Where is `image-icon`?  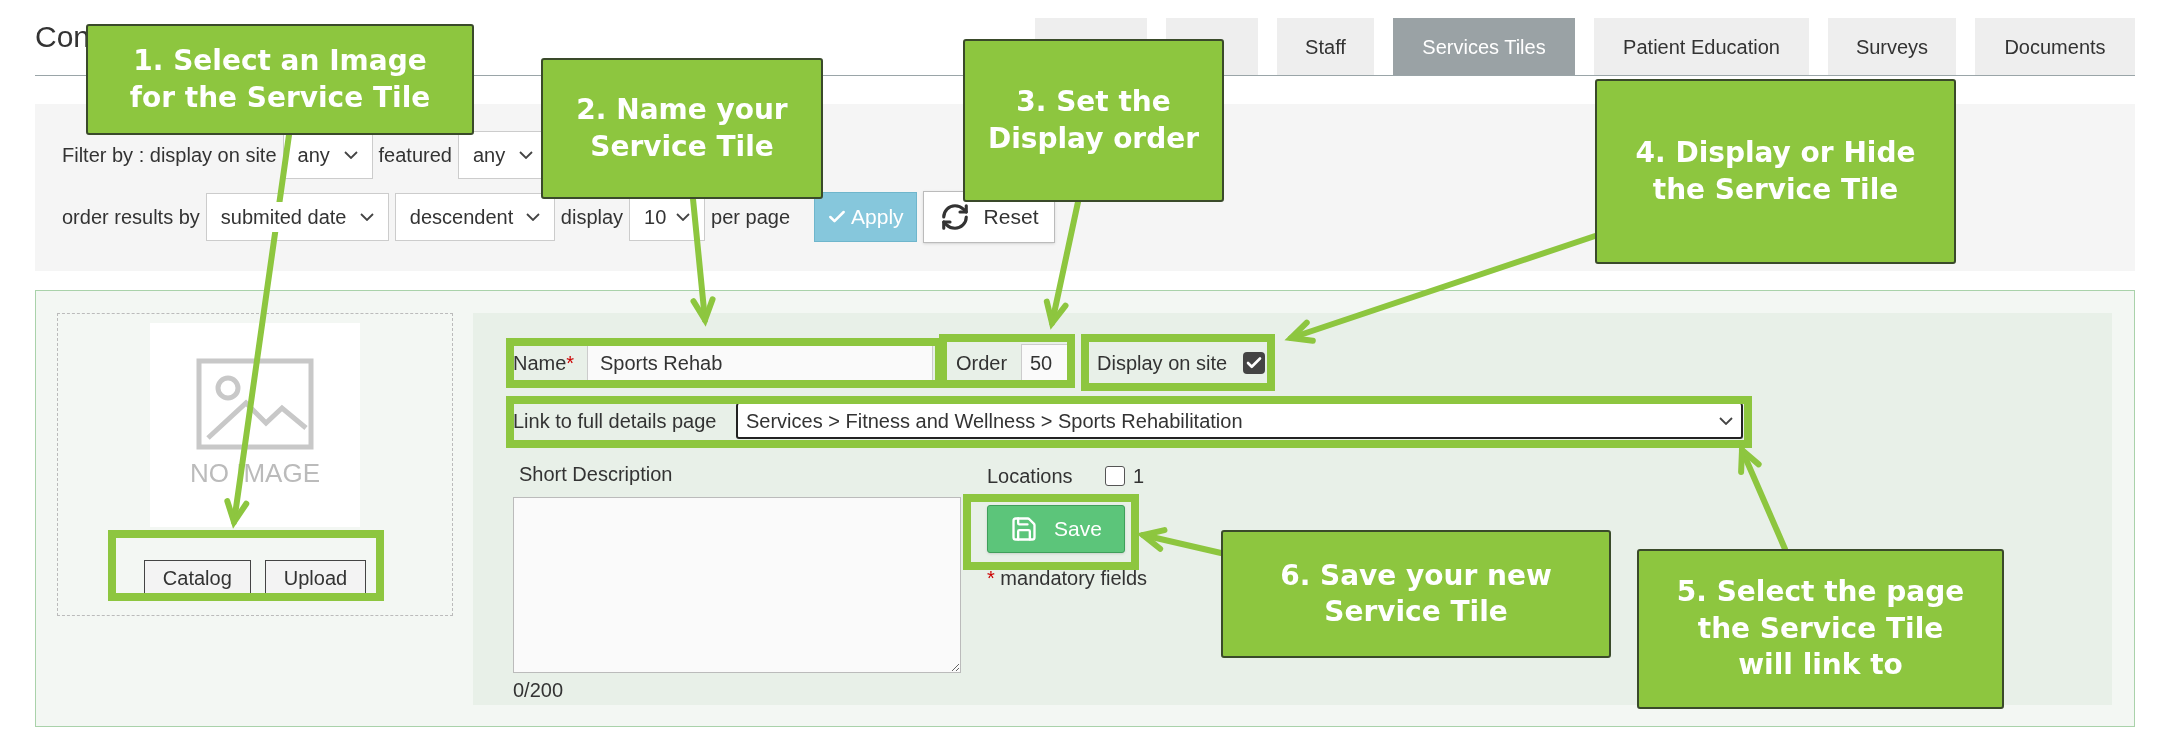 image-icon is located at coordinates (255, 403).